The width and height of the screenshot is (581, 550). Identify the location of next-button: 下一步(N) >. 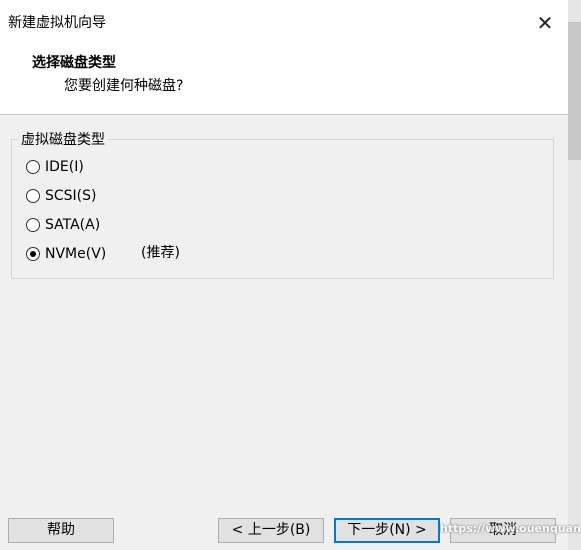
(387, 530).